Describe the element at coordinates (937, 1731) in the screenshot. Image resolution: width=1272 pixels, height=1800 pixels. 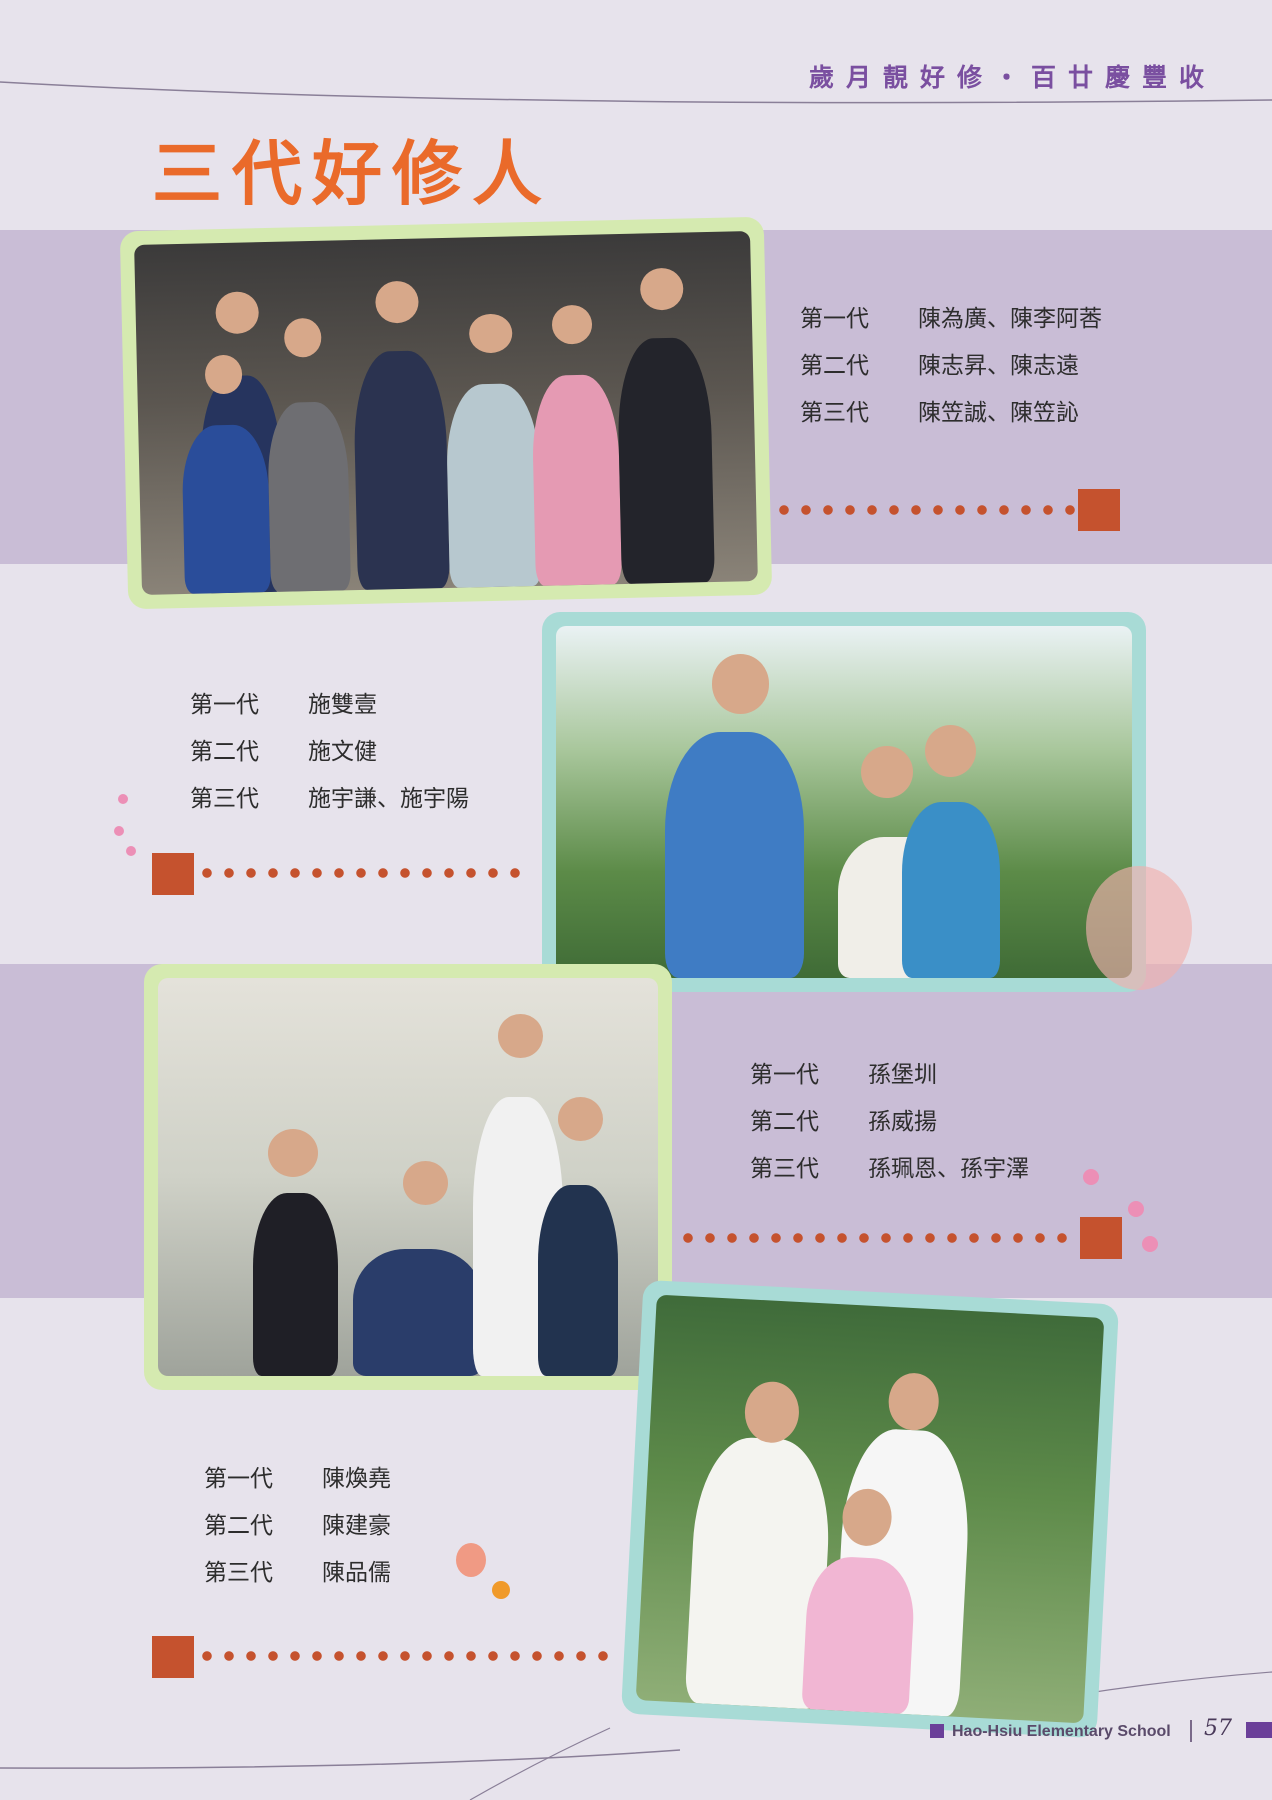
I see `footer-square-icon` at that location.